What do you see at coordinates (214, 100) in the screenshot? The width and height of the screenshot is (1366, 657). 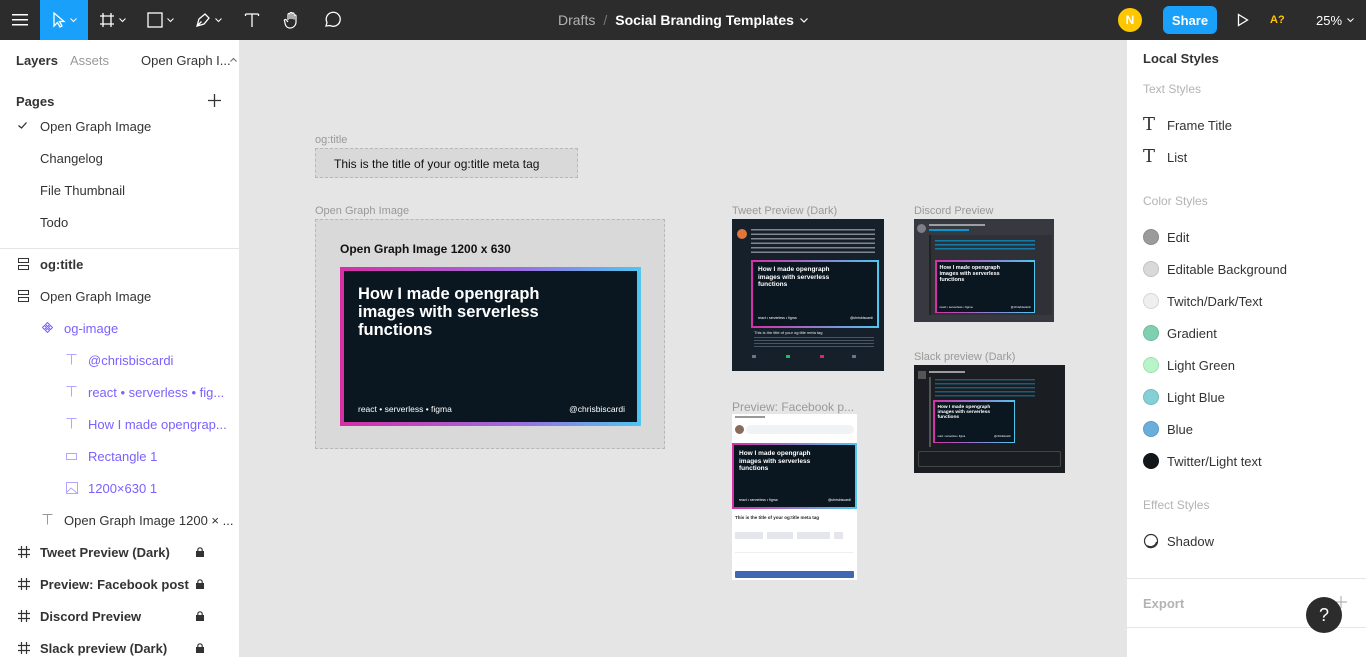 I see `plus-icon` at bounding box center [214, 100].